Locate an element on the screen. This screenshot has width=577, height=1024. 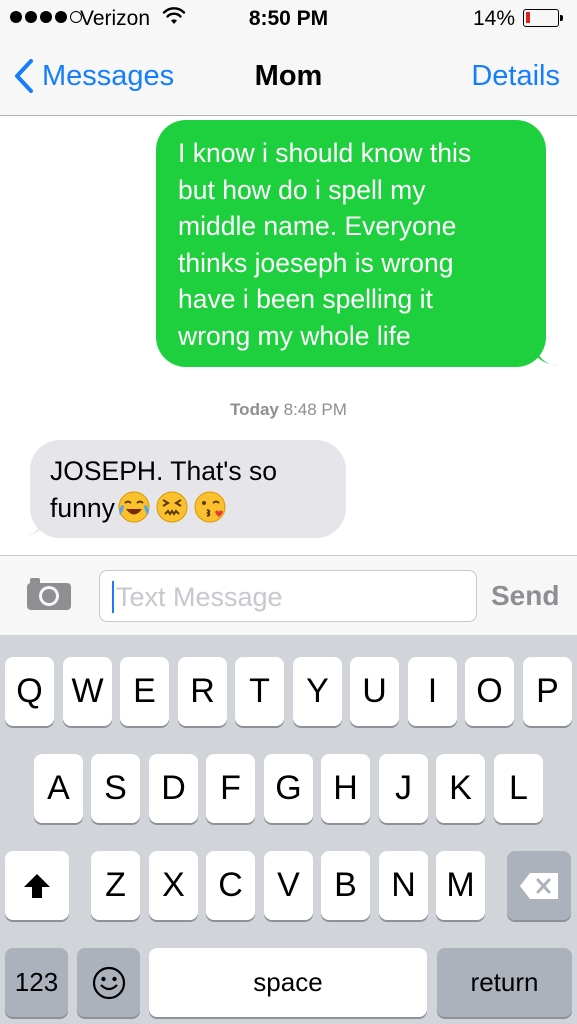
message-line: I know i should know this is located at coordinates (325, 153).